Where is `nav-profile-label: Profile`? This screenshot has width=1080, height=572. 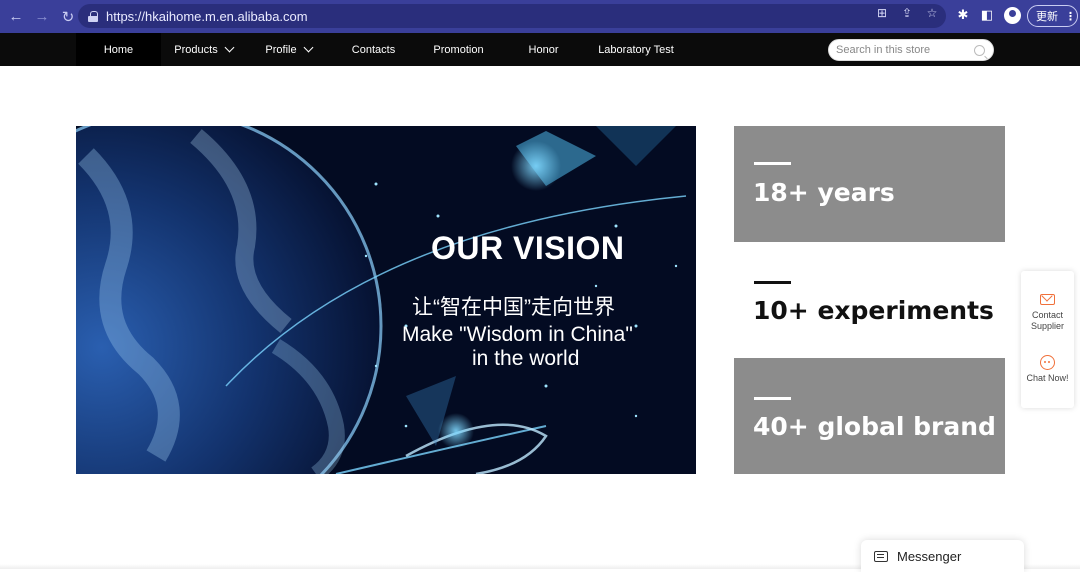
nav-profile-label: Profile is located at coordinates (281, 49).